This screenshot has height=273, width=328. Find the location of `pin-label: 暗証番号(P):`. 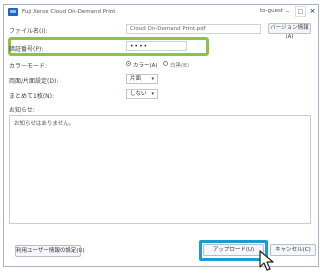

pin-label: 暗証番号(P): is located at coordinates (26, 49).